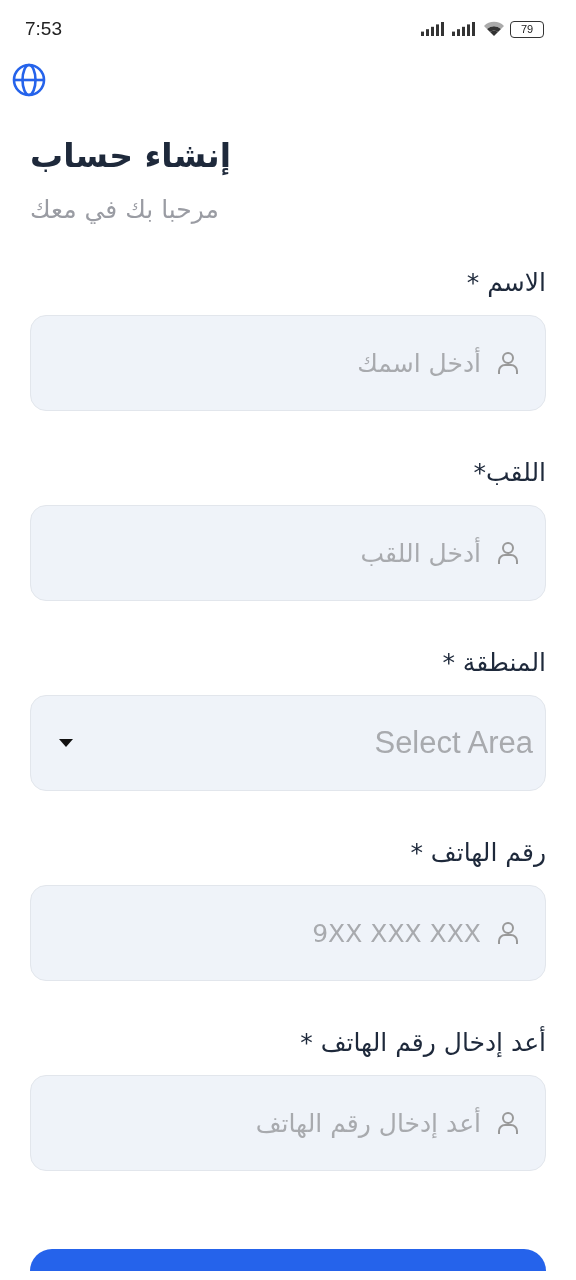 Image resolution: width=576 pixels, height=1280 pixels. I want to click on status-time: 7:53, so click(43, 29).